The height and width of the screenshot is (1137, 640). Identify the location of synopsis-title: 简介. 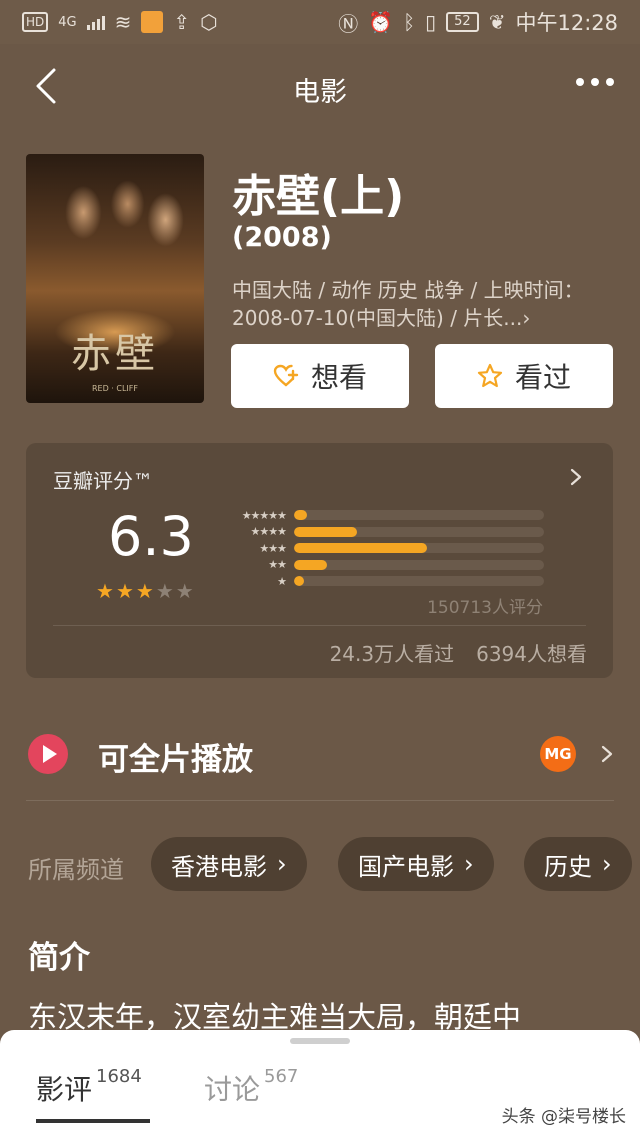
(59, 958).